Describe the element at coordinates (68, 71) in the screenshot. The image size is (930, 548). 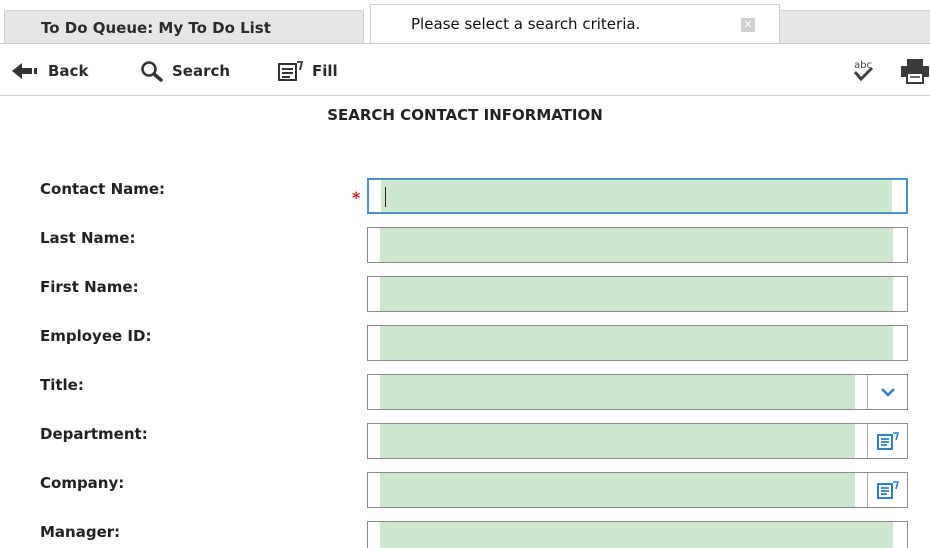
I see `back-button-label: Back` at that location.